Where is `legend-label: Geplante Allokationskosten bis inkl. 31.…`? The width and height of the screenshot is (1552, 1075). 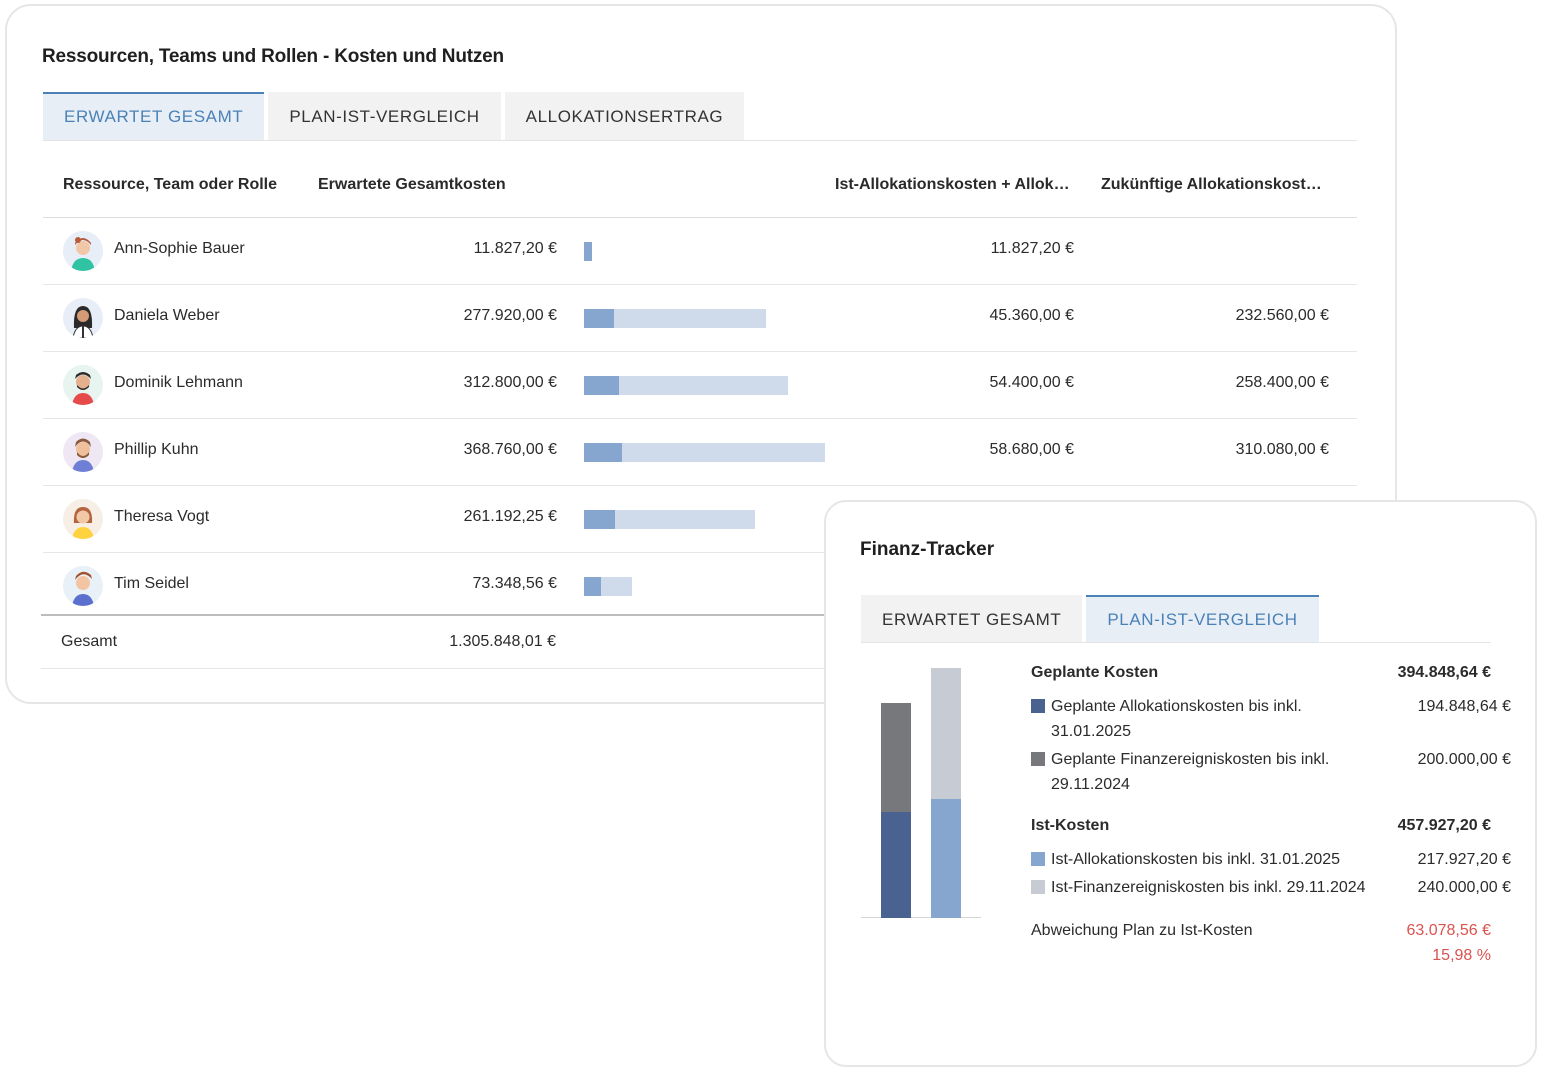 legend-label: Geplante Allokationskosten bis inkl. 31.… is located at coordinates (1176, 719).